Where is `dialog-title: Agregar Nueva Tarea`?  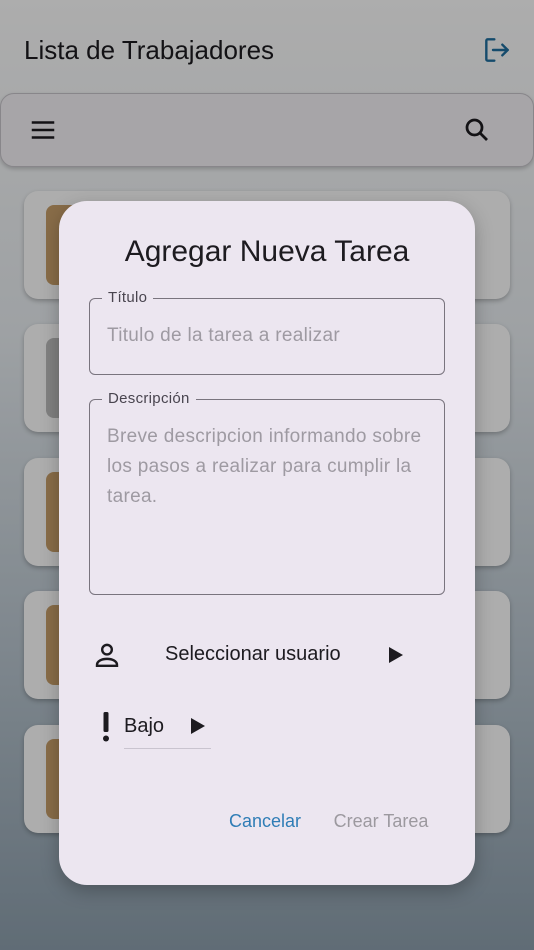 dialog-title: Agregar Nueva Tarea is located at coordinates (267, 251).